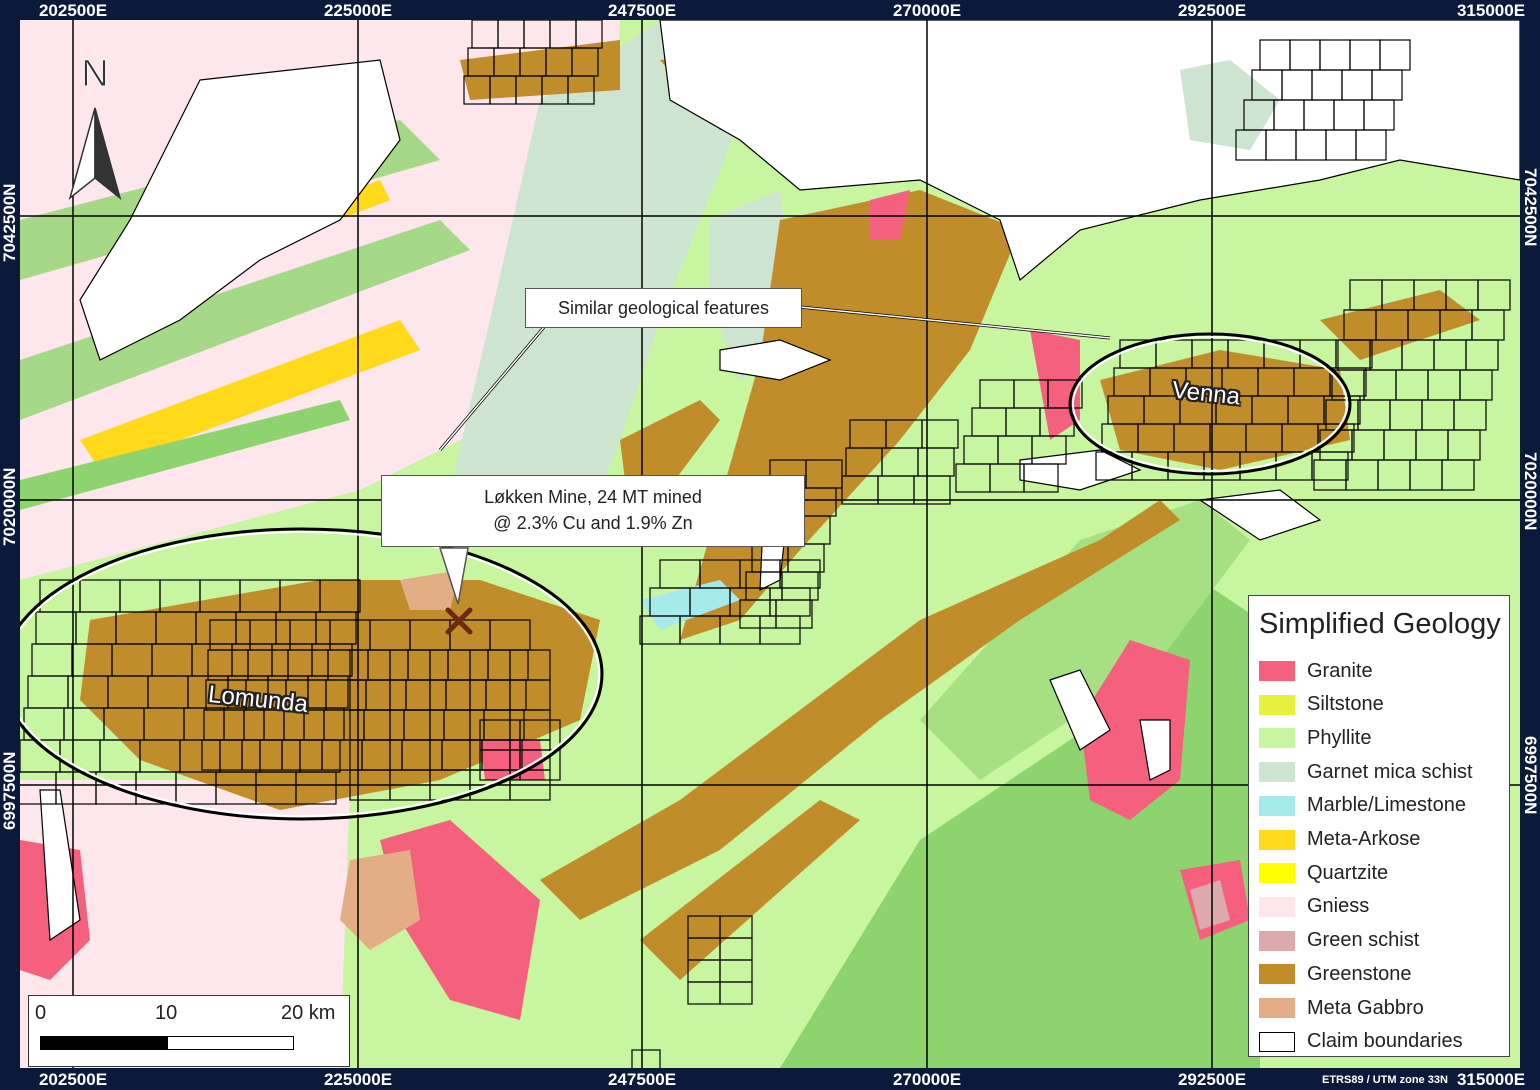  I want to click on coord-right-3: 6997500N, so click(1530, 775).